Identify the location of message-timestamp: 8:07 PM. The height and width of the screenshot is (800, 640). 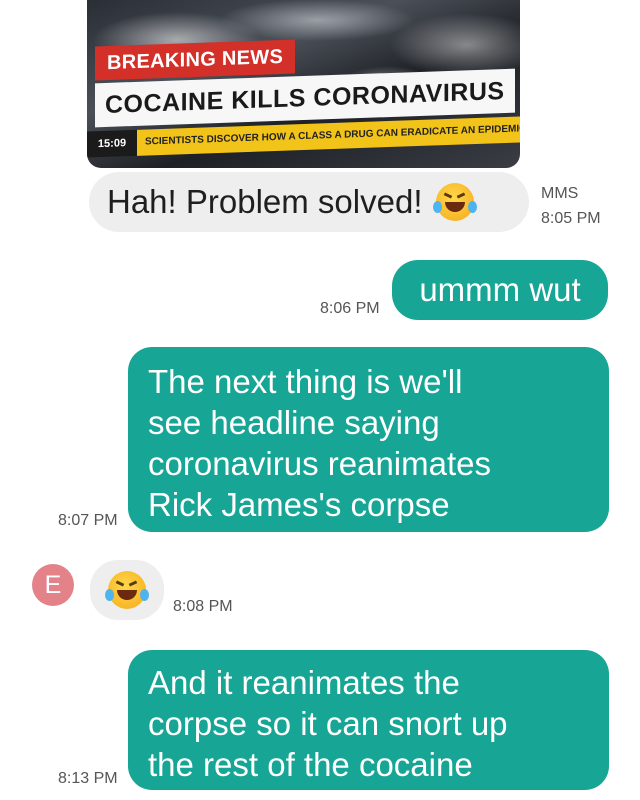
(88, 520).